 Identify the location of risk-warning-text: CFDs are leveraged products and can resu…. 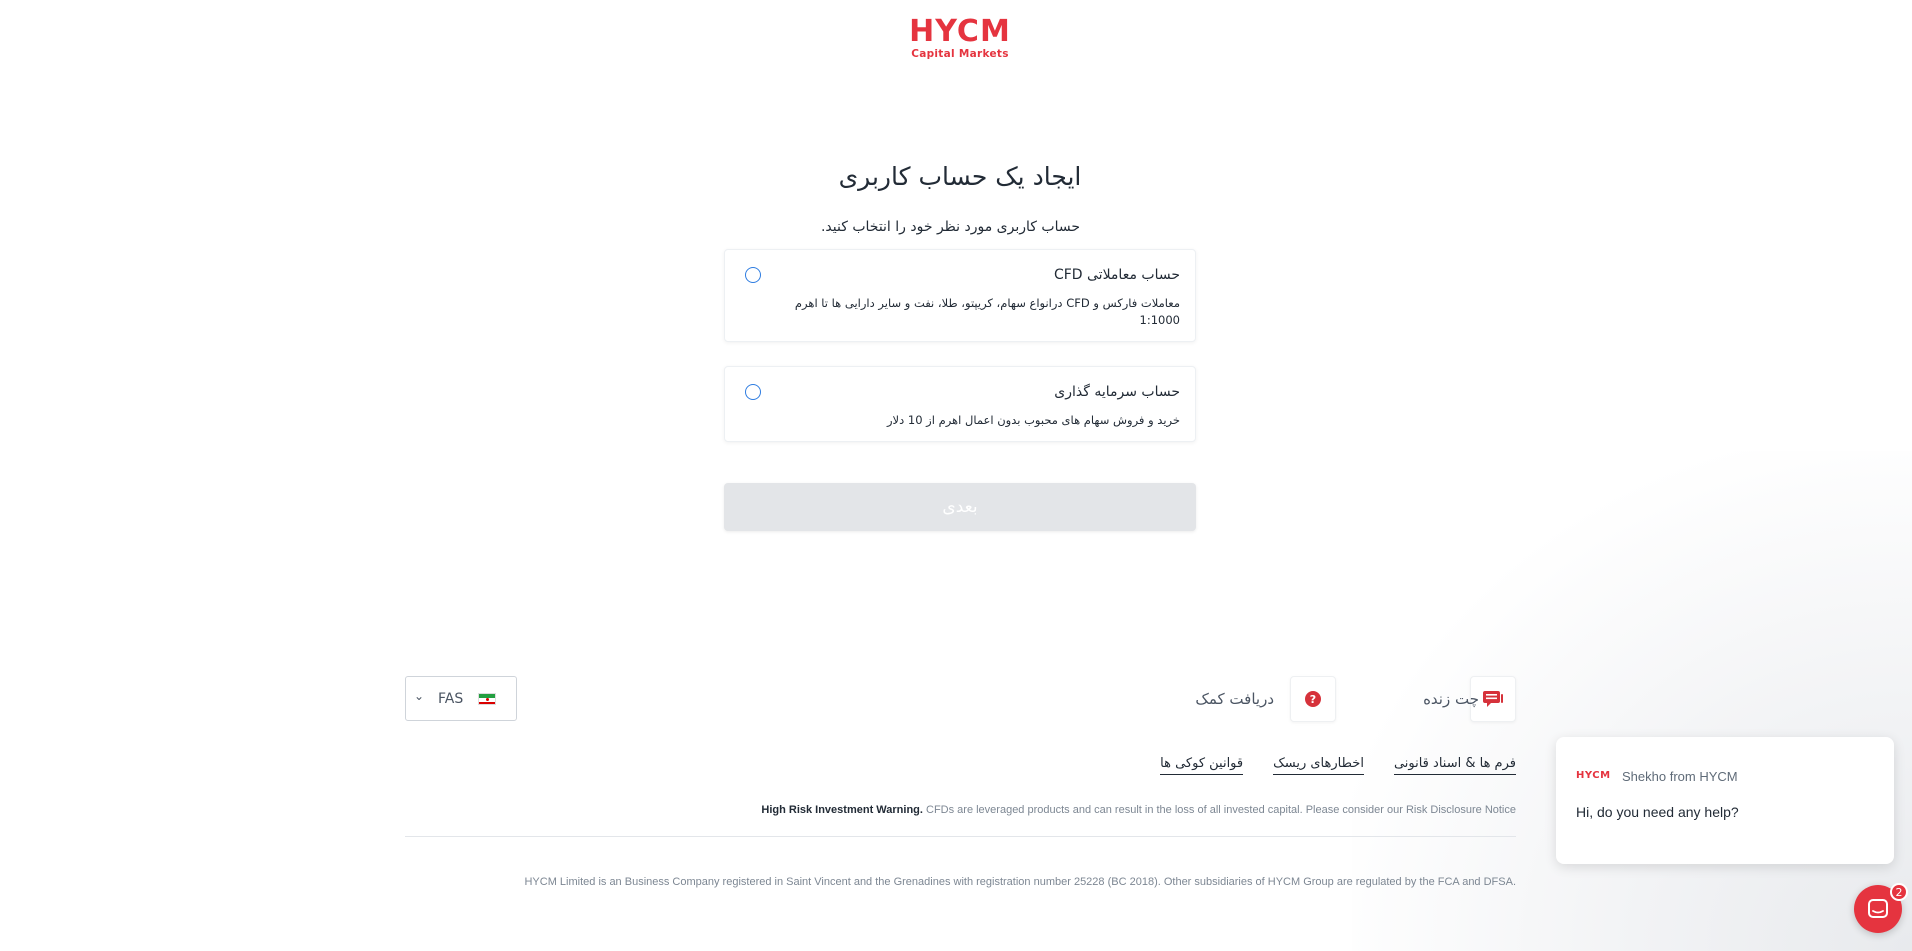
(1219, 810).